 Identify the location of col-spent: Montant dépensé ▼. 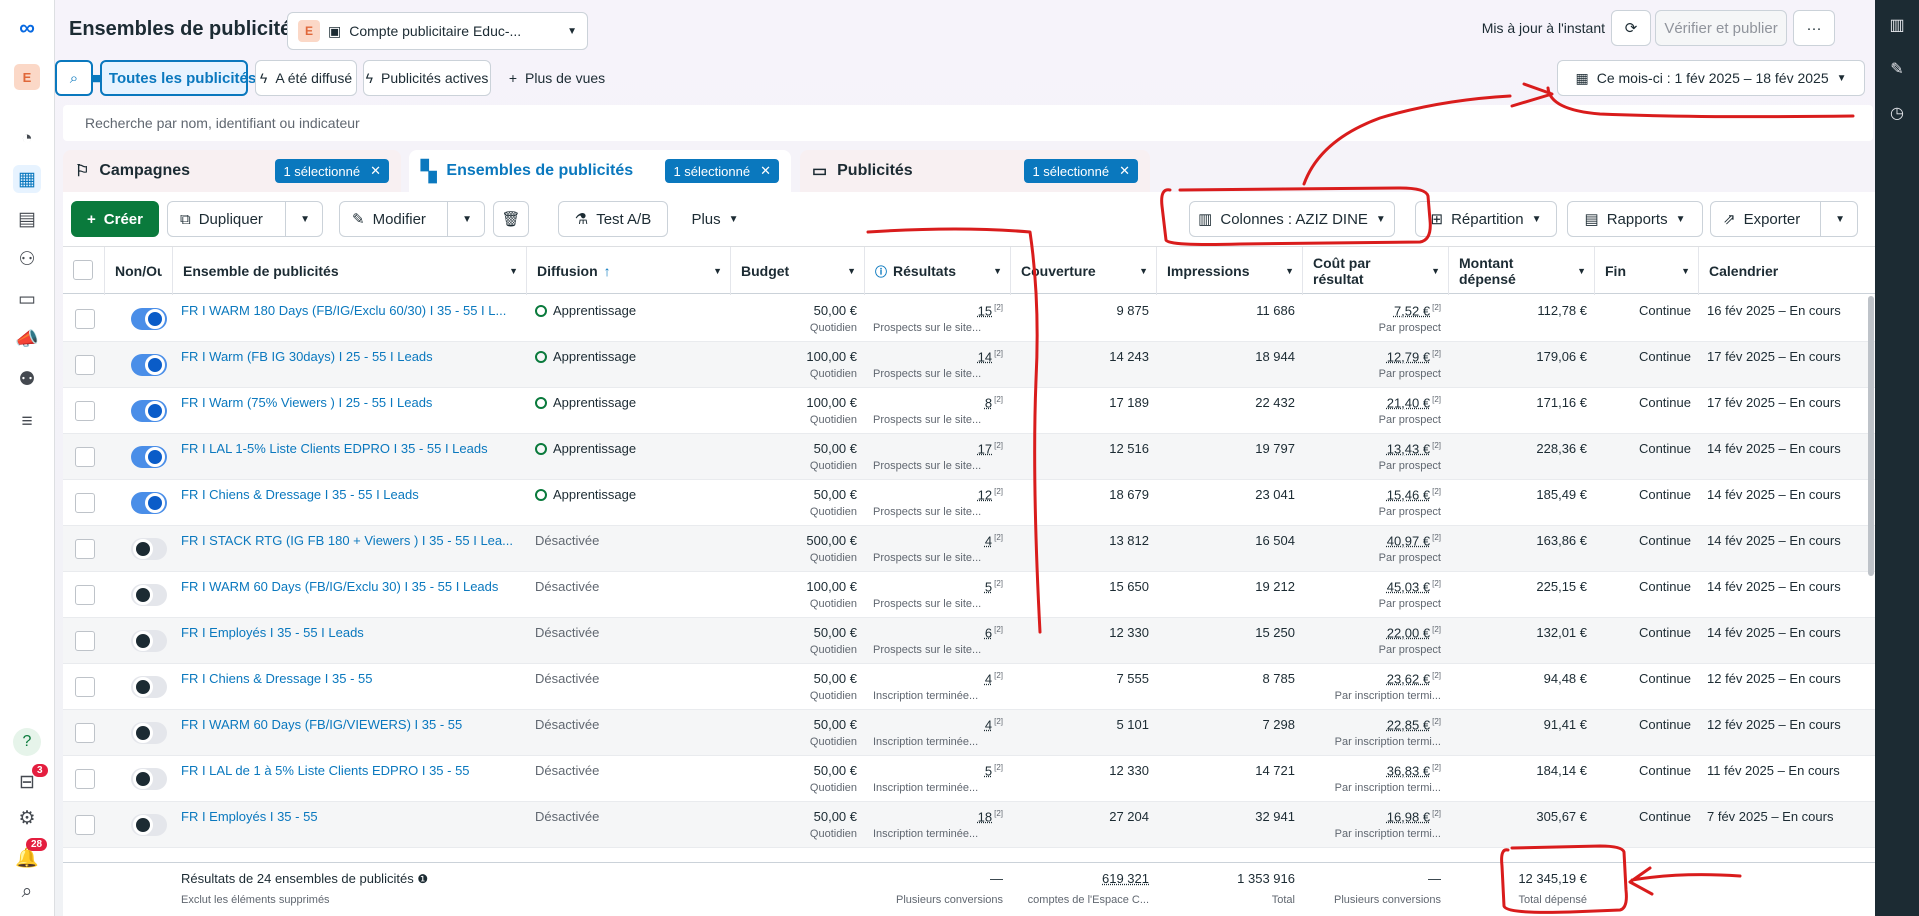
(1522, 271).